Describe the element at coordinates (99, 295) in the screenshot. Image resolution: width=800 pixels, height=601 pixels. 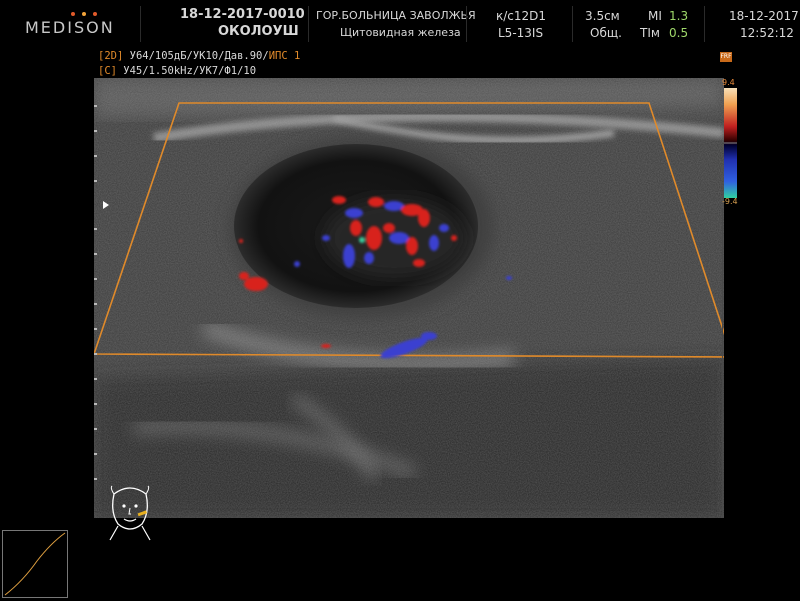
I see `depth-scale` at that location.